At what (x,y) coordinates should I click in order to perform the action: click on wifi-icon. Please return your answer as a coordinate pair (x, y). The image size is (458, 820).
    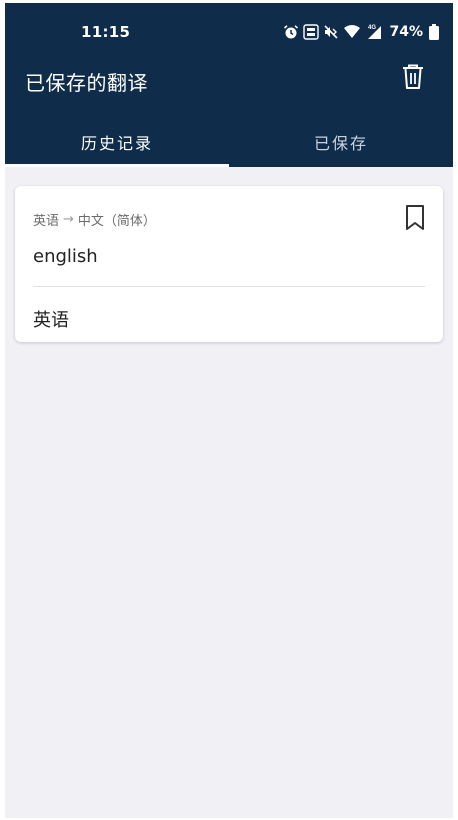
    Looking at the image, I should click on (352, 32).